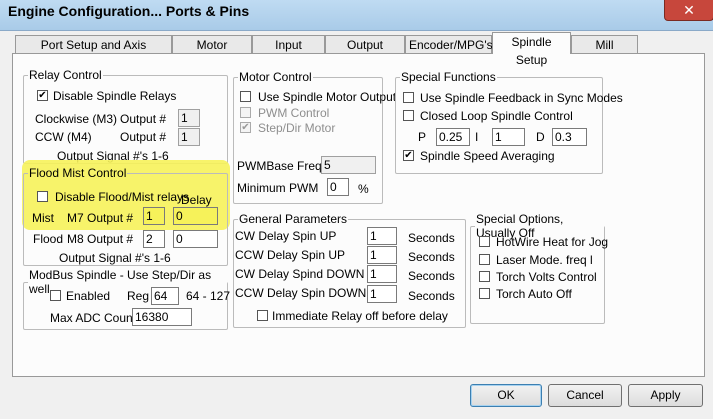 This screenshot has height=419, width=713. I want to click on laser-mode-checkbox, so click(484, 259).